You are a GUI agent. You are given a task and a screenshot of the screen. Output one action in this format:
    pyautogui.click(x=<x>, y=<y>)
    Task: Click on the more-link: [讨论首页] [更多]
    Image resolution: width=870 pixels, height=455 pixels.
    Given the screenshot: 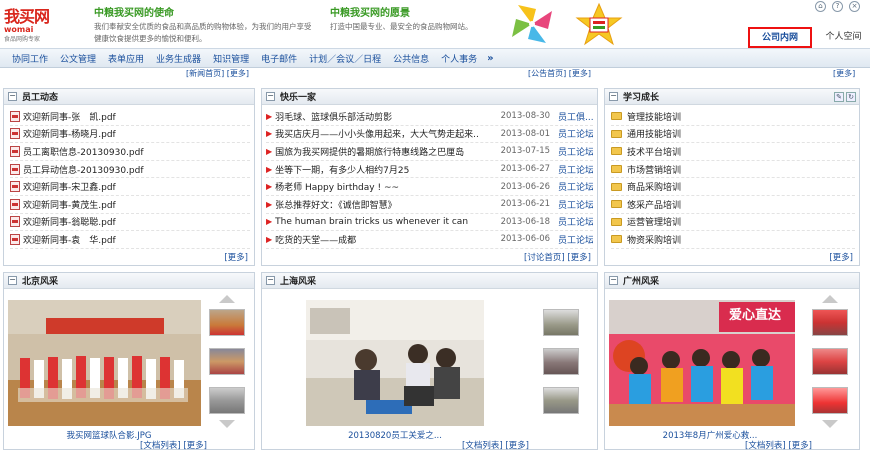 What is the action you would take?
    pyautogui.click(x=557, y=257)
    